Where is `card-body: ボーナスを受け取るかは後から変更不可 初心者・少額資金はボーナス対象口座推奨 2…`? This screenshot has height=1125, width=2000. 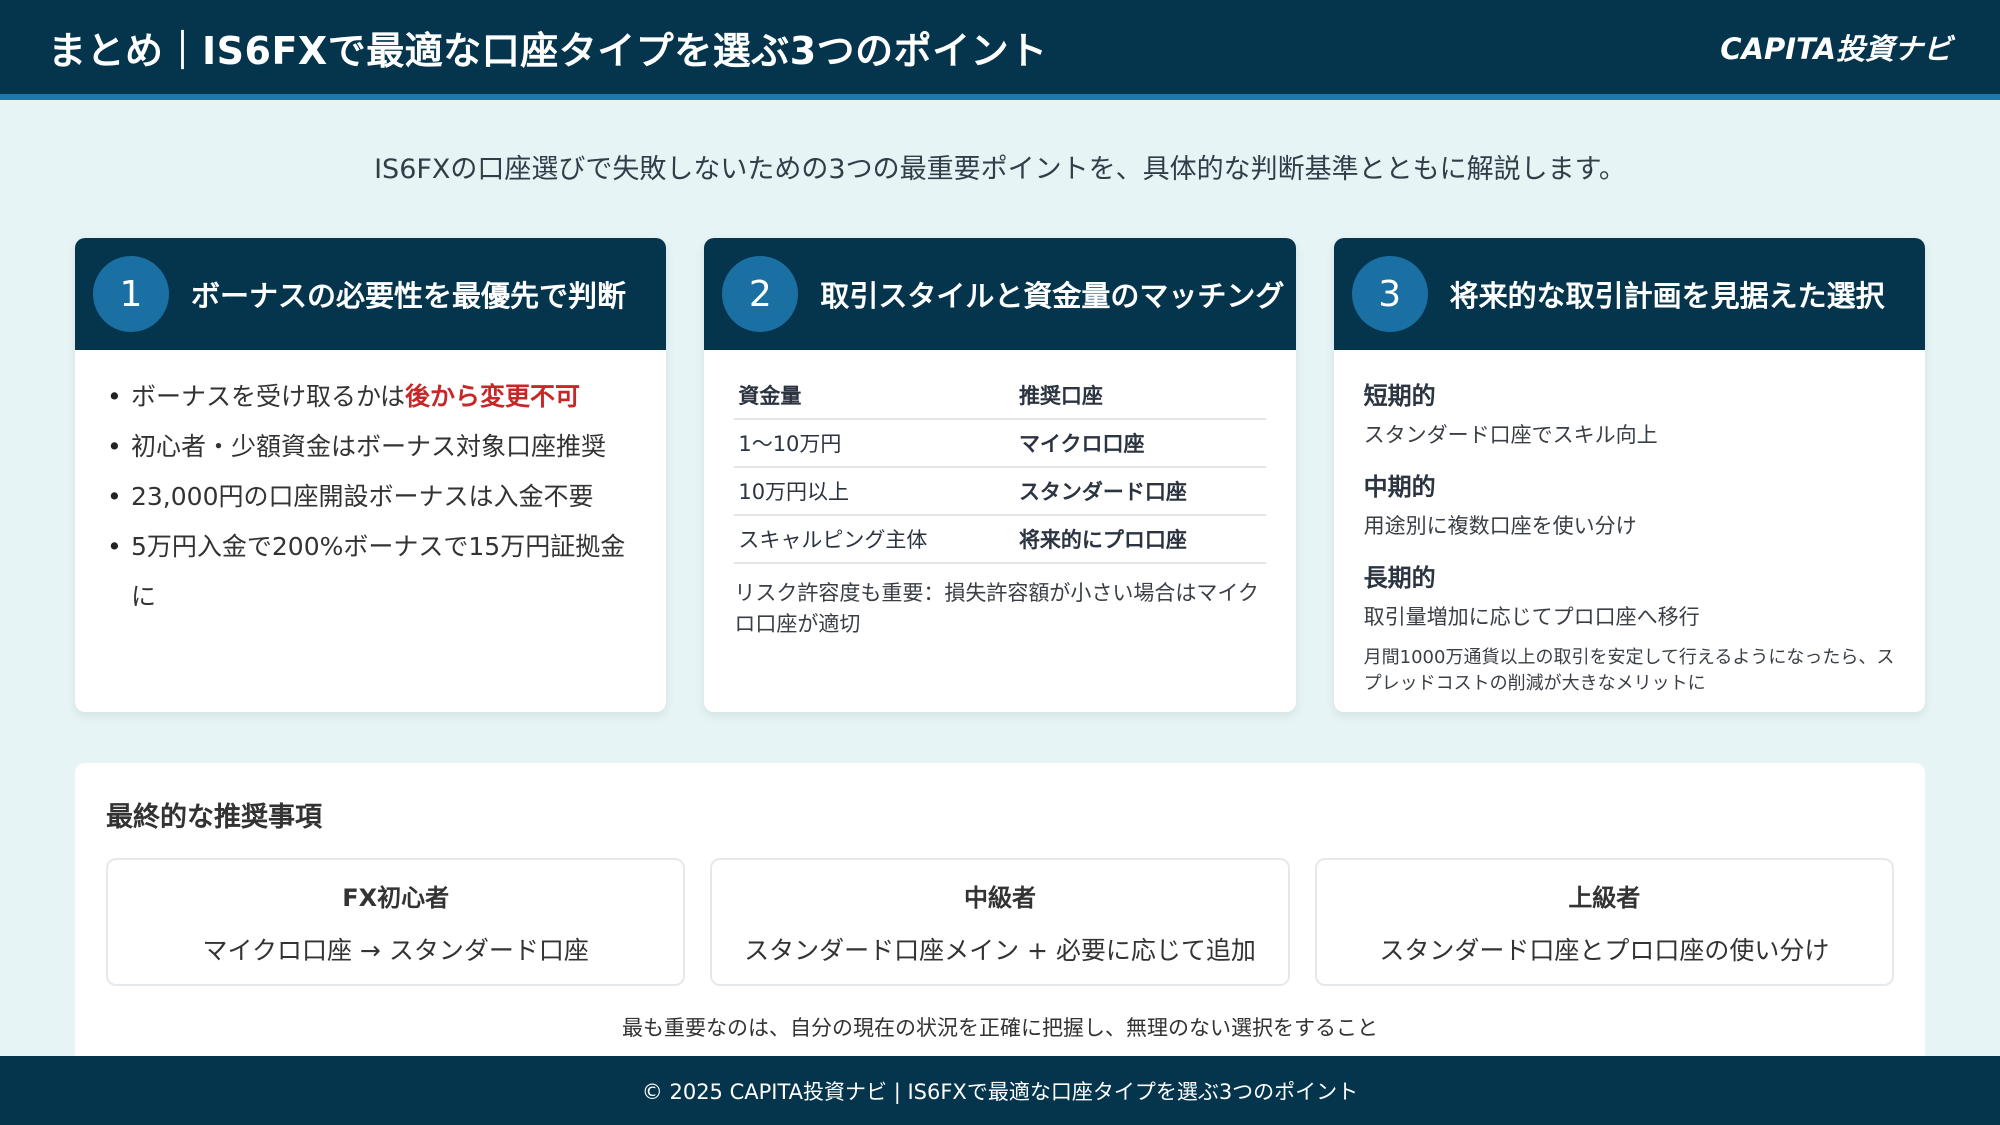 card-body: ボーナスを受け取るかは後から変更不可 初心者・少額資金はボーナス対象口座推奨 2… is located at coordinates (370, 497).